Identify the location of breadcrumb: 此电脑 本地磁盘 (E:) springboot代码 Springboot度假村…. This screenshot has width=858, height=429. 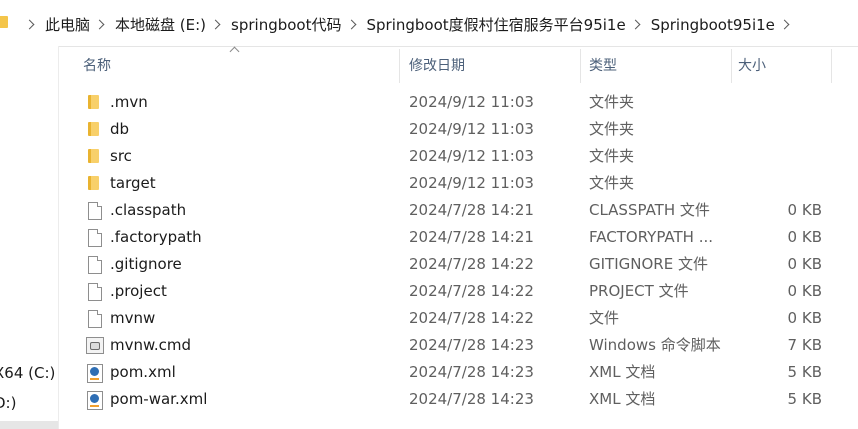
(410, 24).